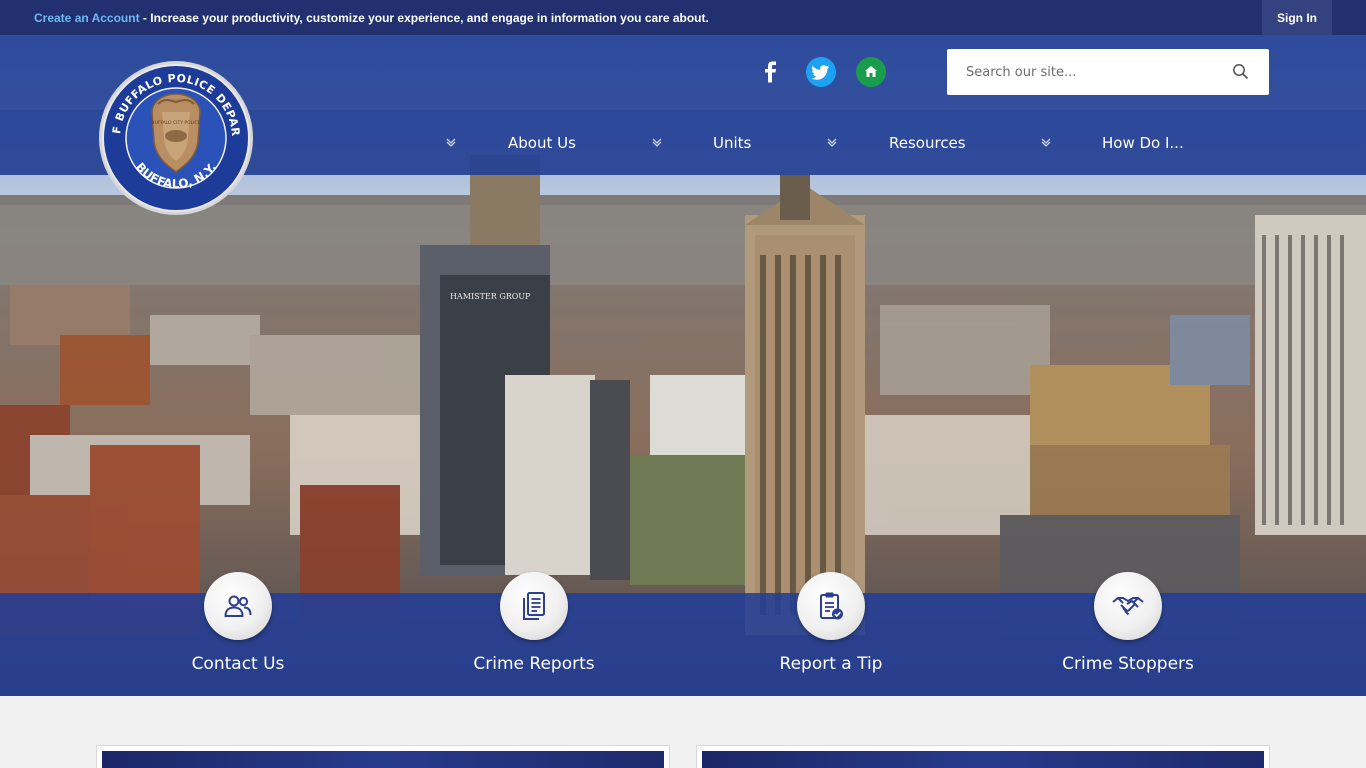  What do you see at coordinates (490, 296) in the screenshot?
I see `building-sign-text: HAMISTER GROUP` at bounding box center [490, 296].